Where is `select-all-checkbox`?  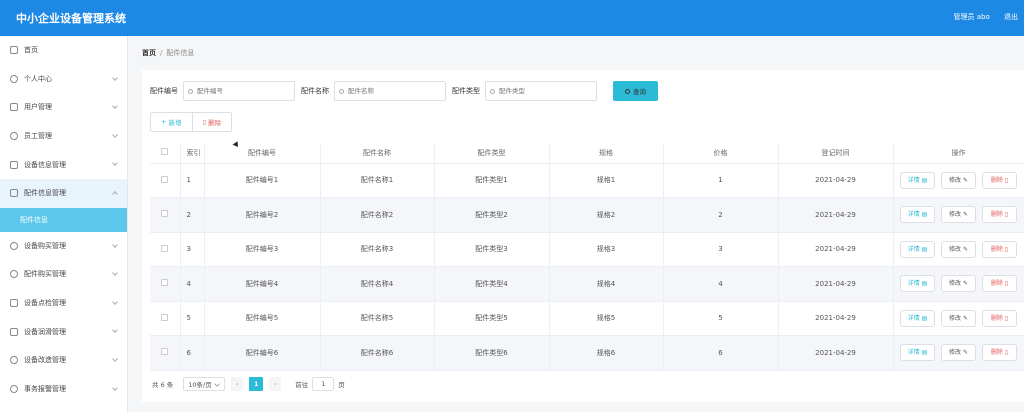 select-all-checkbox is located at coordinates (165, 152).